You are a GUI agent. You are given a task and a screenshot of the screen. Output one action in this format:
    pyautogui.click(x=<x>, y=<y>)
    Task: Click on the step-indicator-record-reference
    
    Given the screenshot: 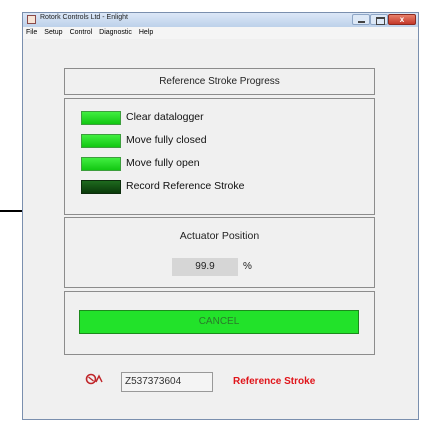 What is the action you would take?
    pyautogui.click(x=101, y=187)
    